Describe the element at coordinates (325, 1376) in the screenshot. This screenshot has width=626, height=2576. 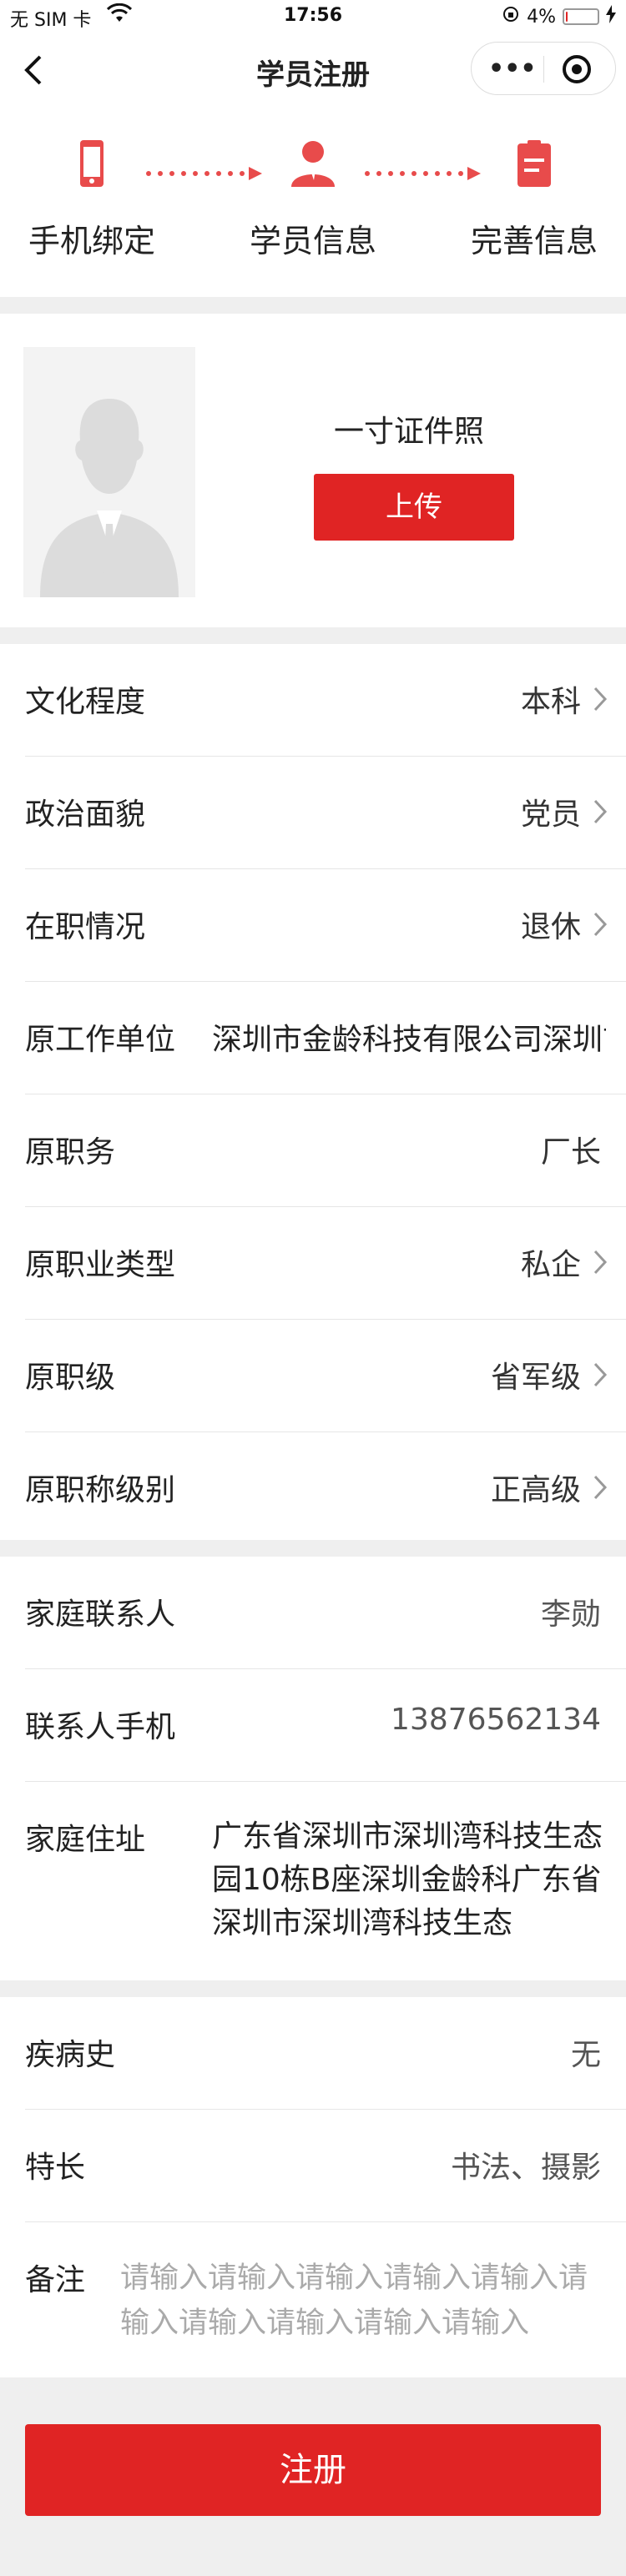
I see `form-row-rank: 原职级 省军级` at that location.